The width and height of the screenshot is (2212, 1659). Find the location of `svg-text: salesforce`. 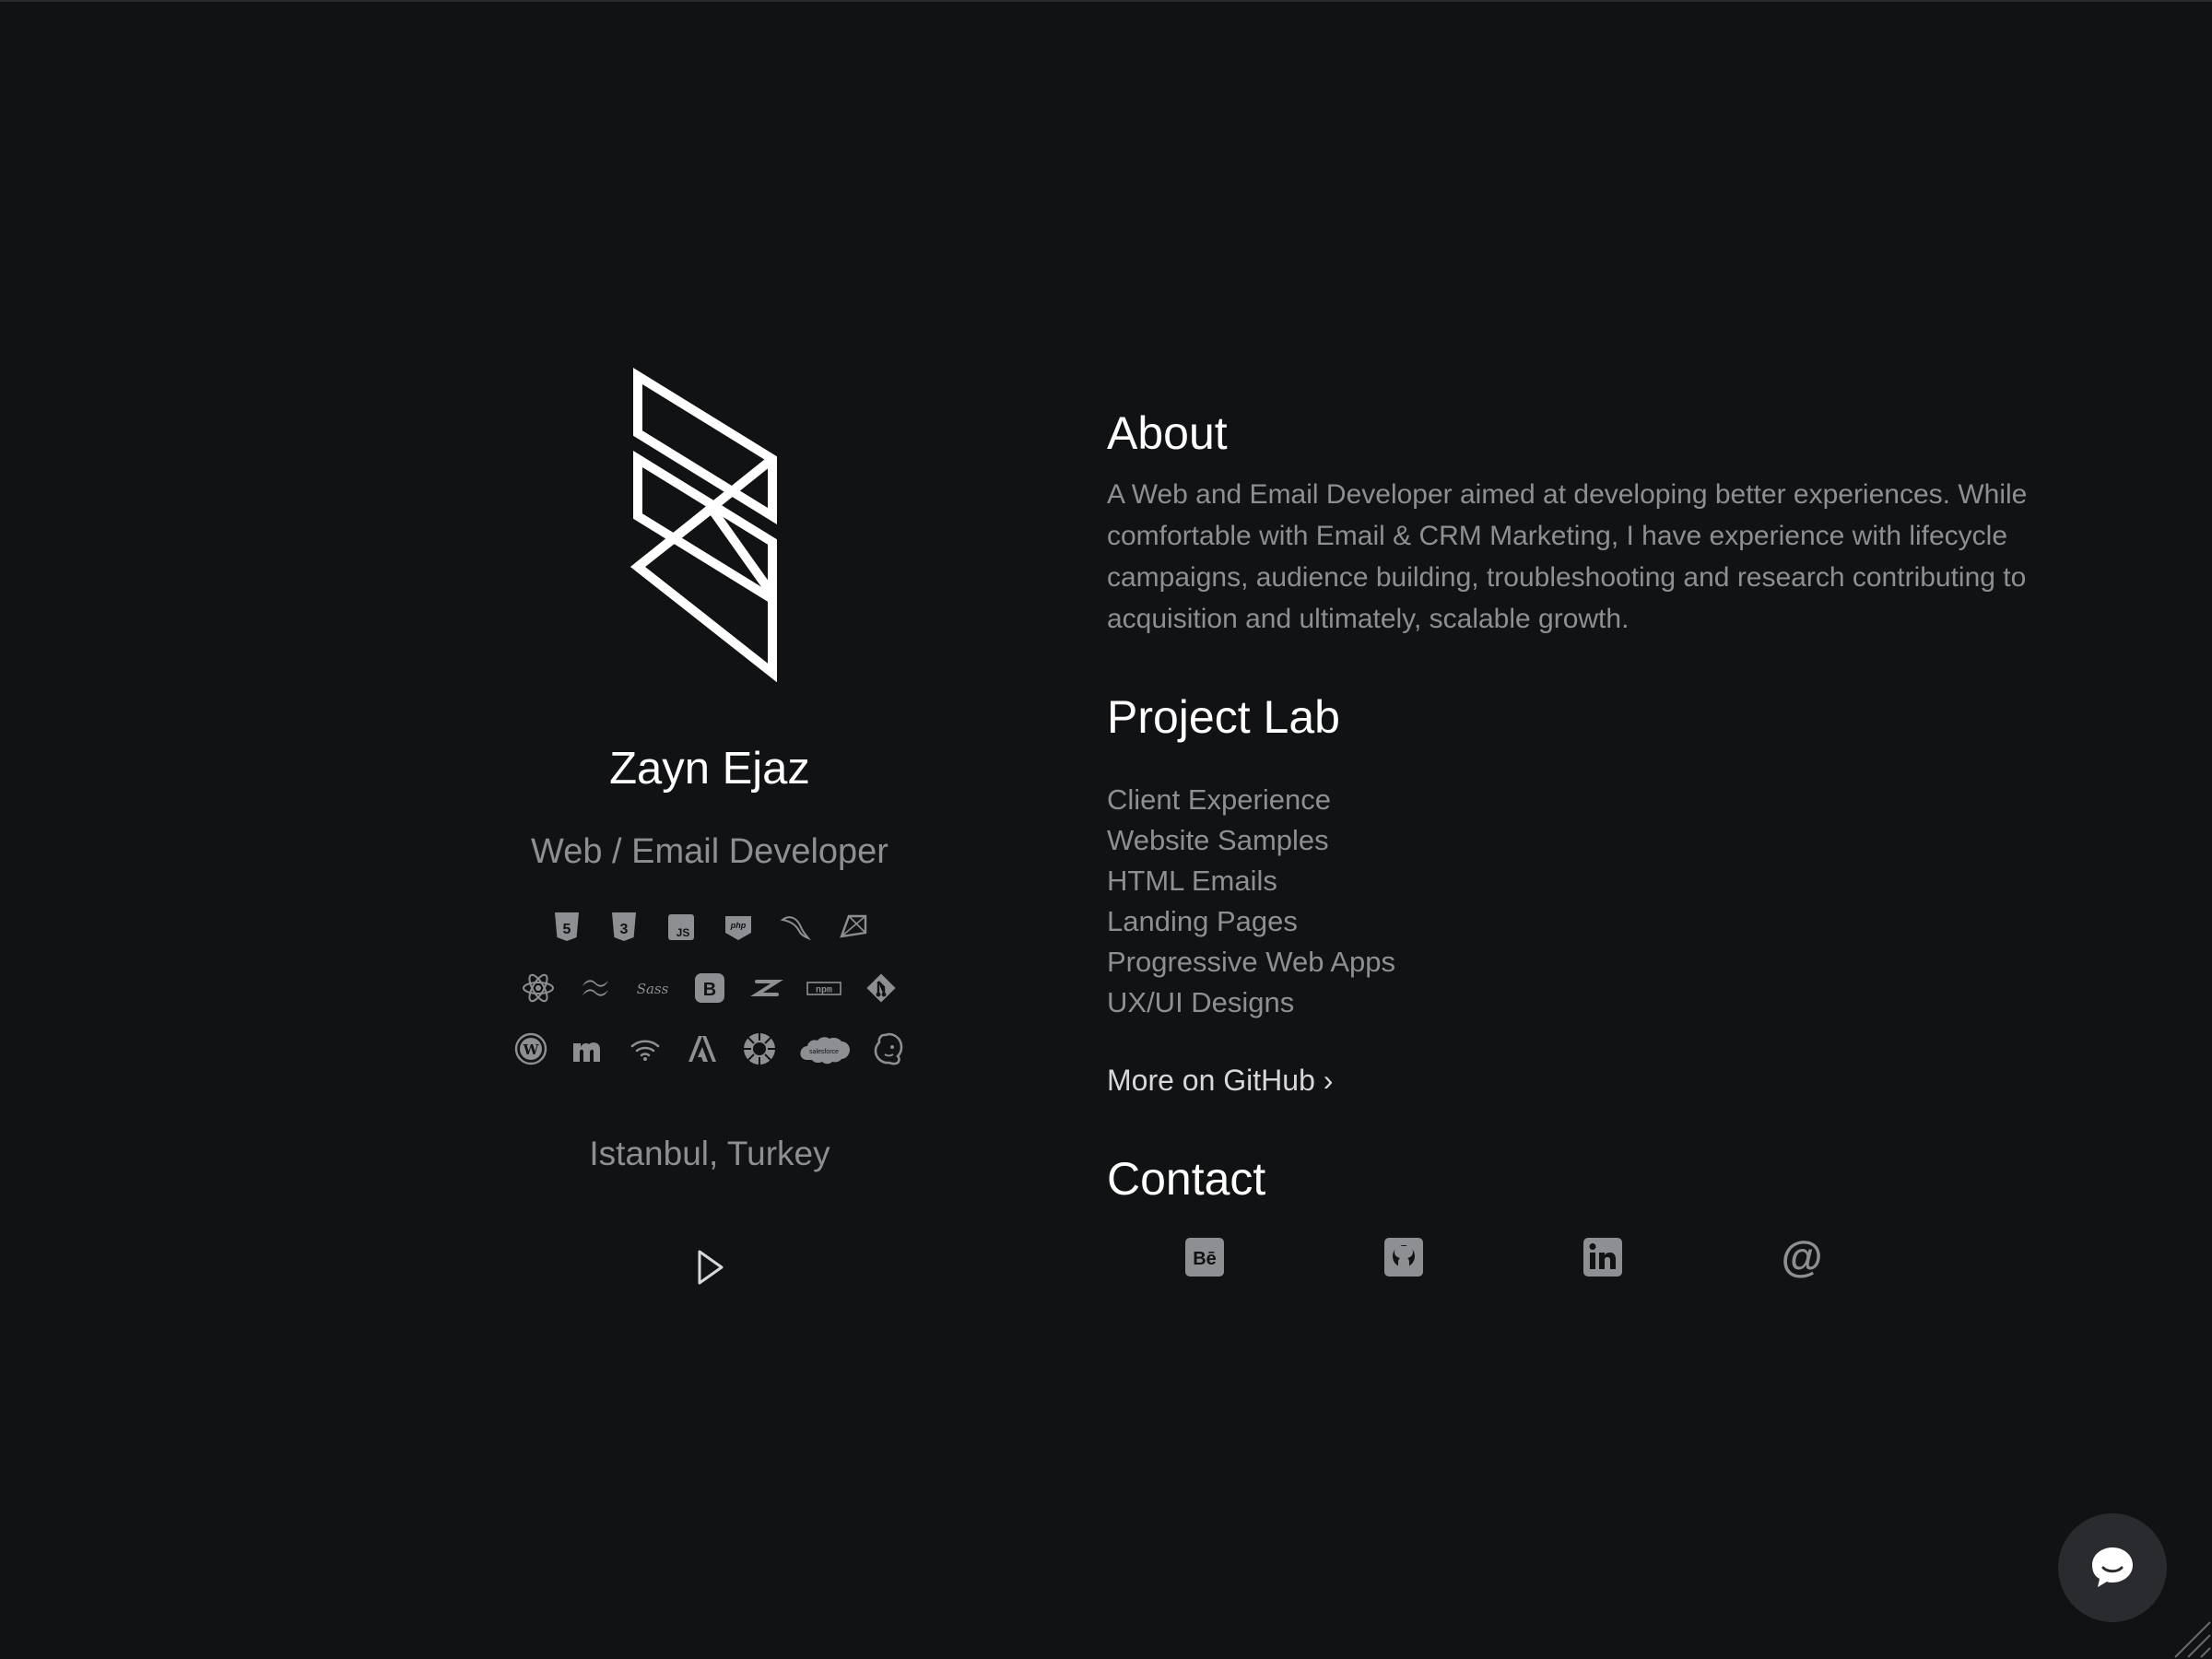

svg-text: salesforce is located at coordinates (824, 1052).